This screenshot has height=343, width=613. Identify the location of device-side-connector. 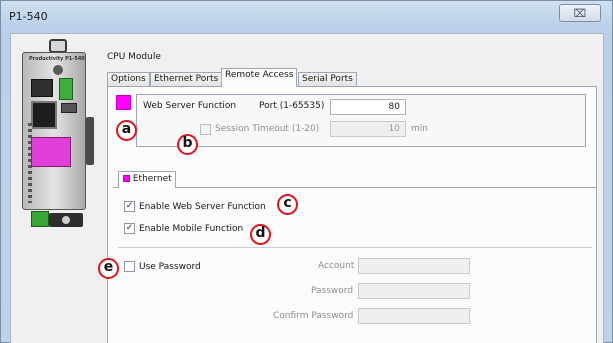
(90, 141).